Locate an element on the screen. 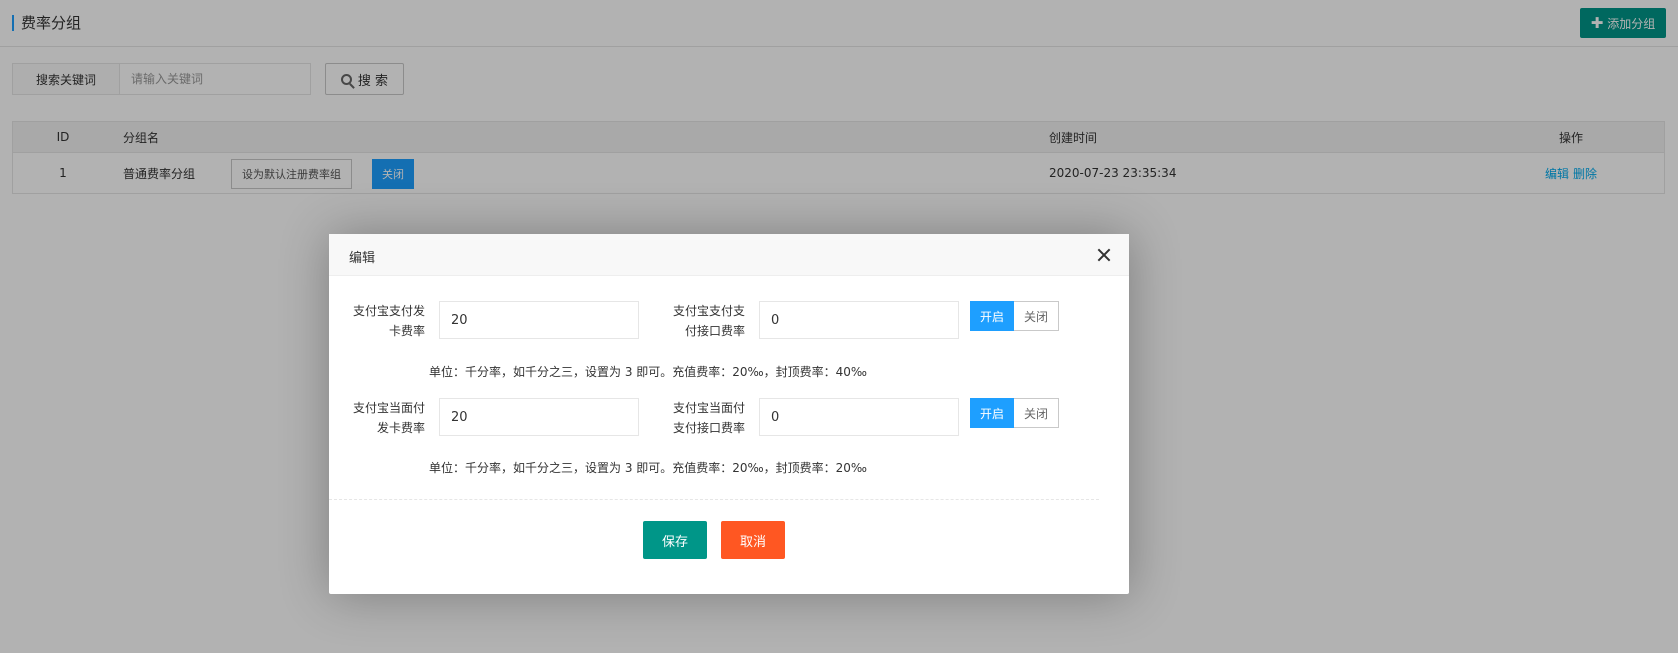  modal-divider is located at coordinates (714, 499).